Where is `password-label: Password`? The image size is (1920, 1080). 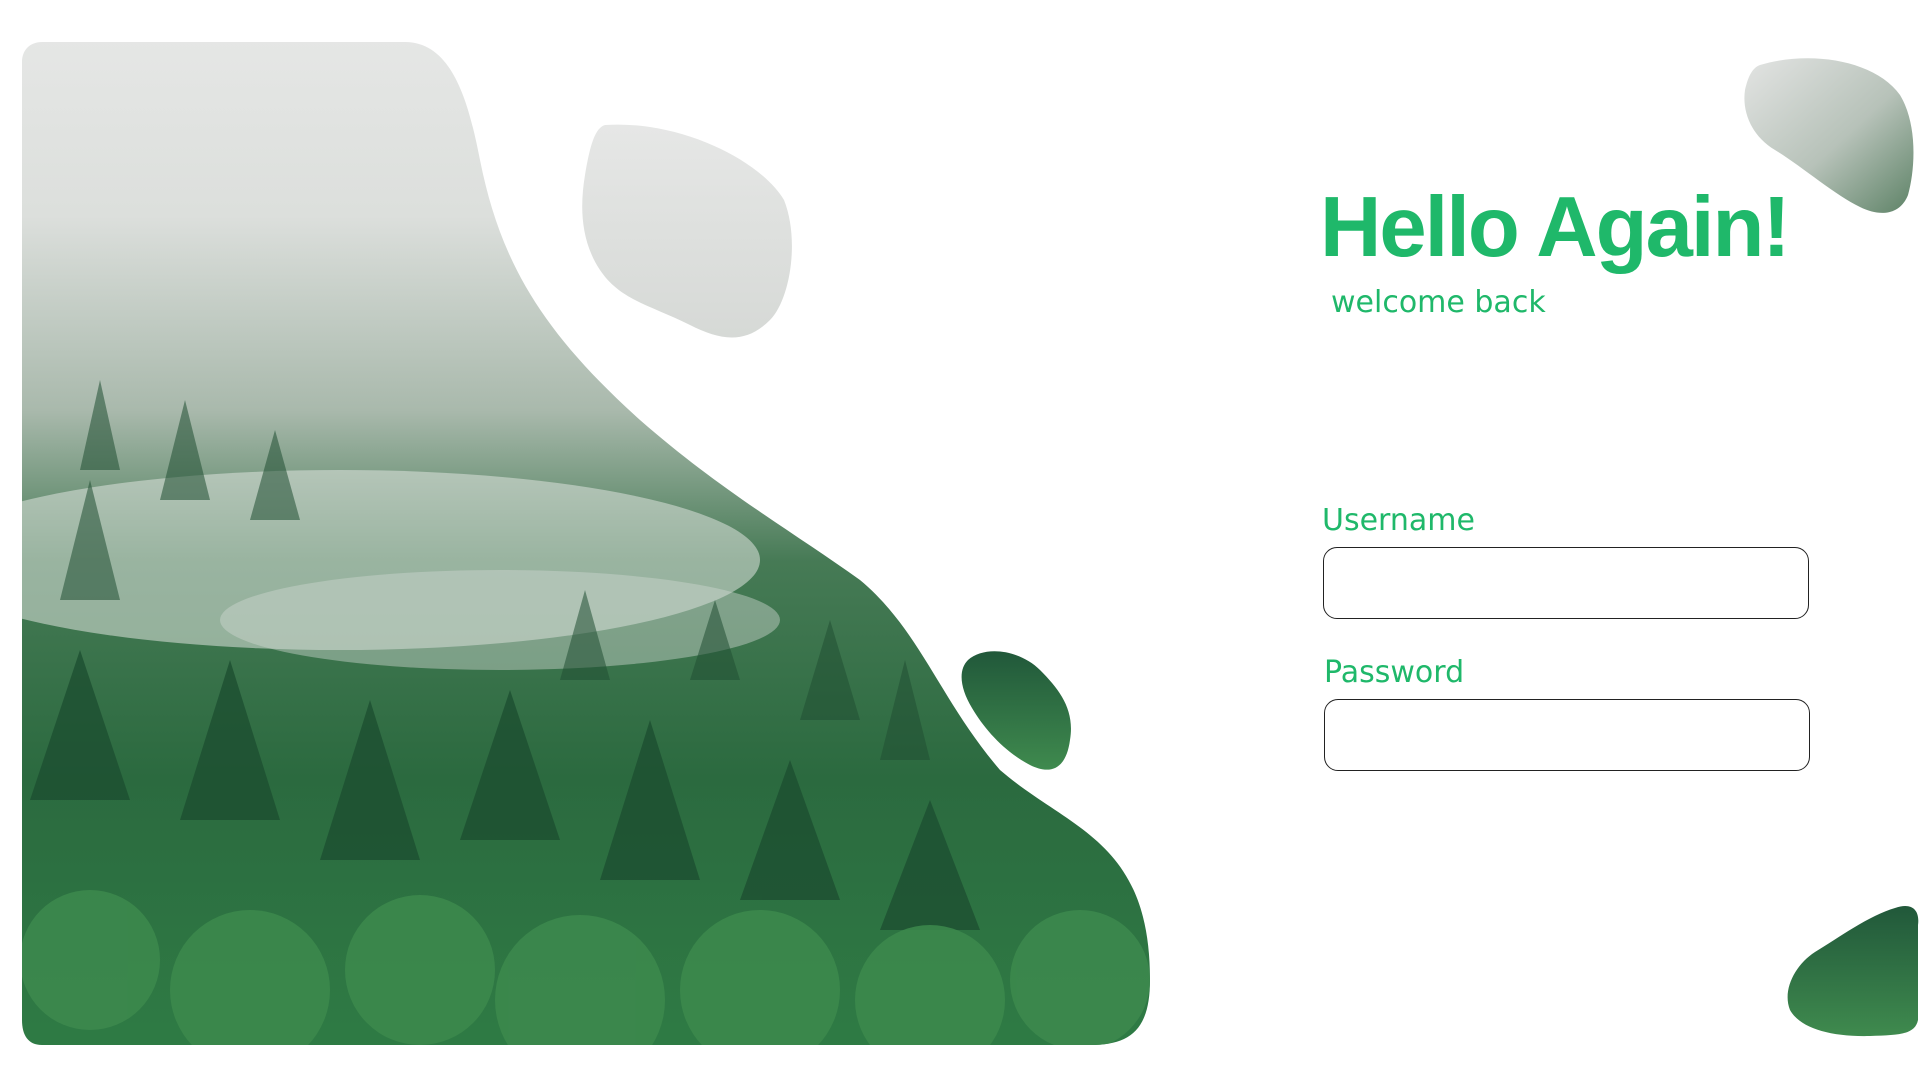 password-label: Password is located at coordinates (1394, 672).